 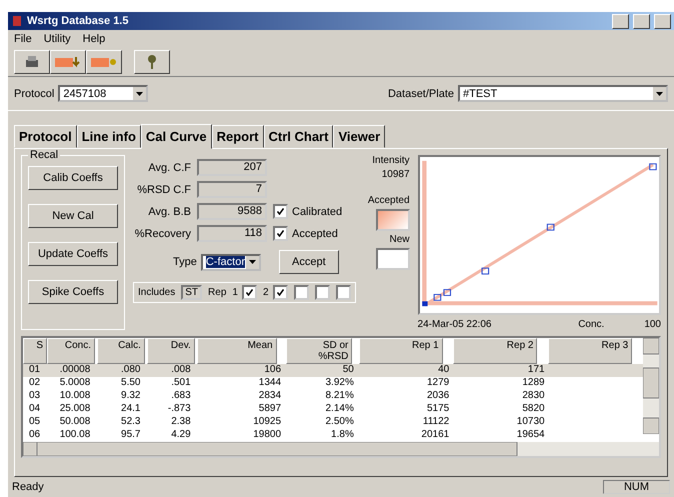 I want to click on rep-number: 2, so click(x=265, y=292).